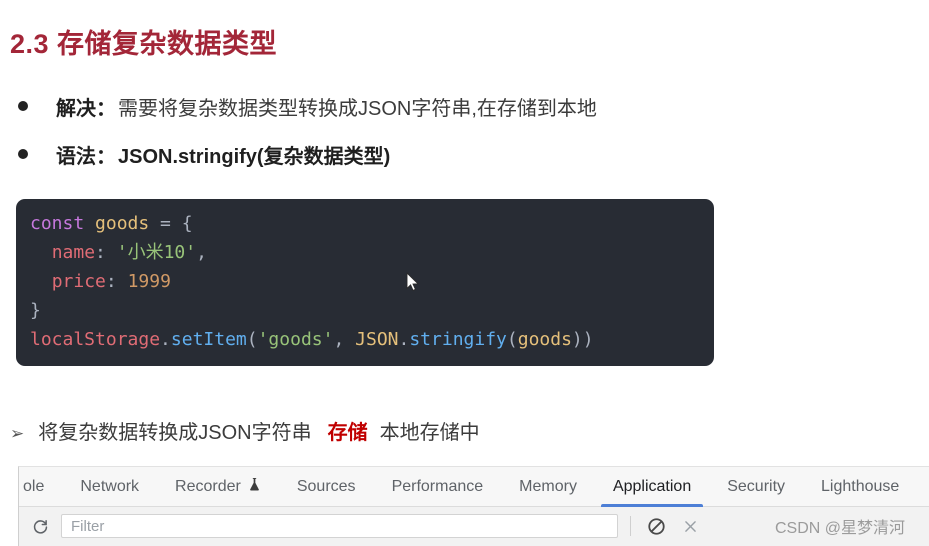 This screenshot has width=929, height=546. Describe the element at coordinates (35, 310) in the screenshot. I see `code-token: }` at that location.